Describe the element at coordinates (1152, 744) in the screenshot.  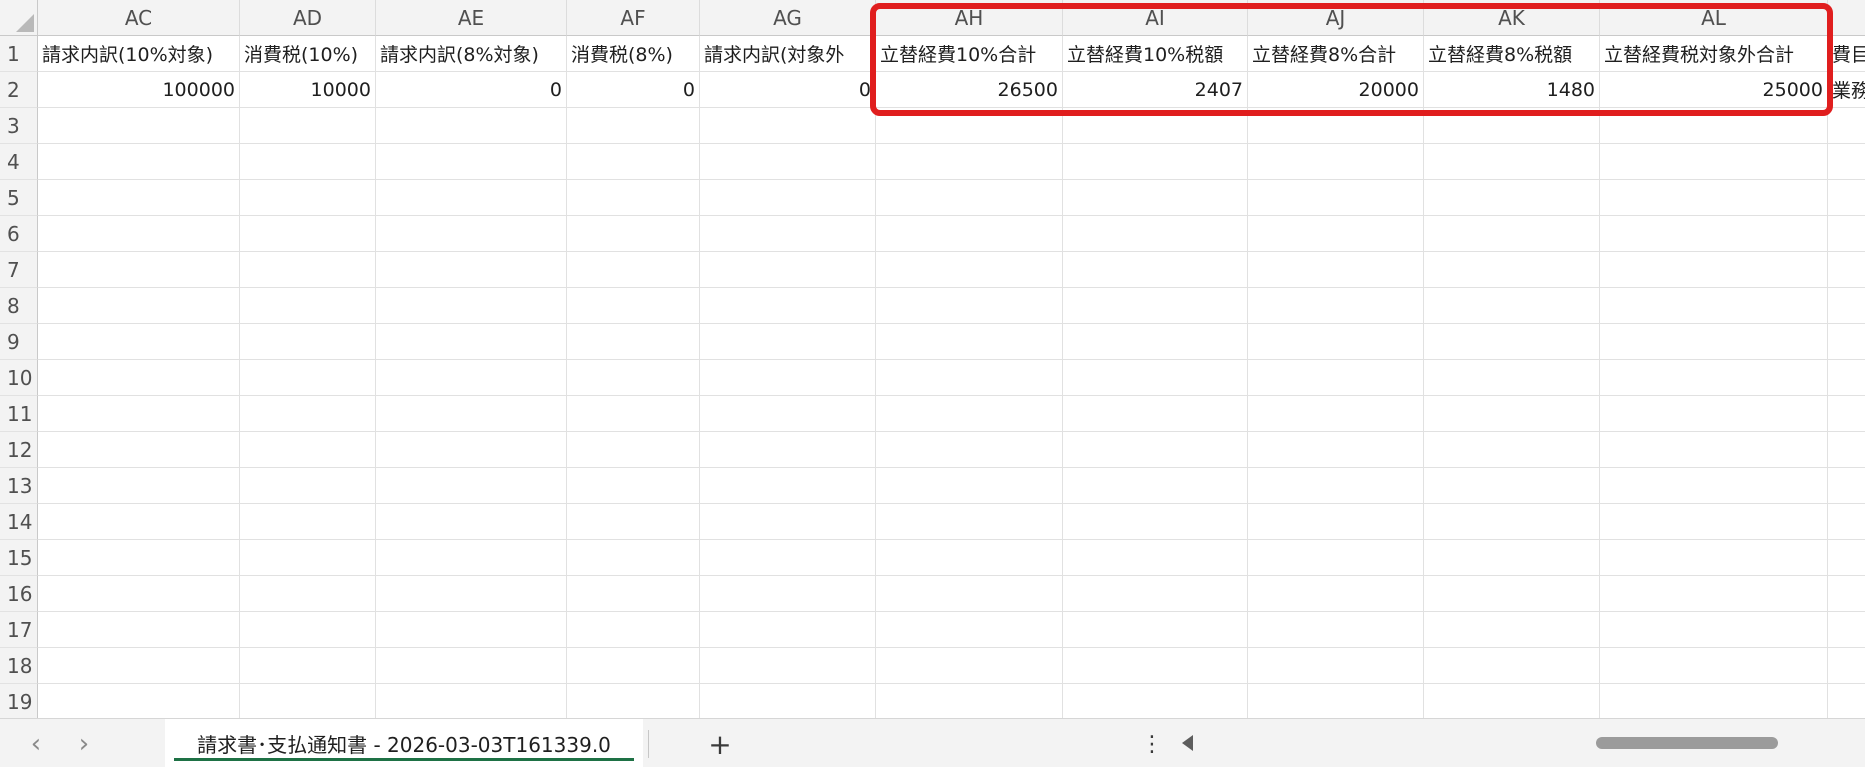
I see `more-options-button: ⋮` at that location.